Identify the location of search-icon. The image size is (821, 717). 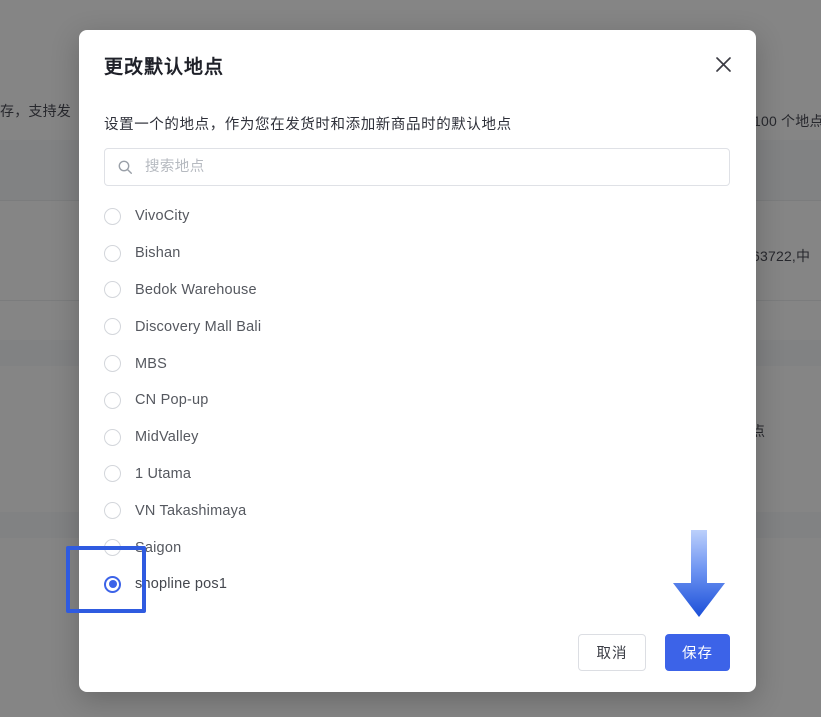
(125, 167).